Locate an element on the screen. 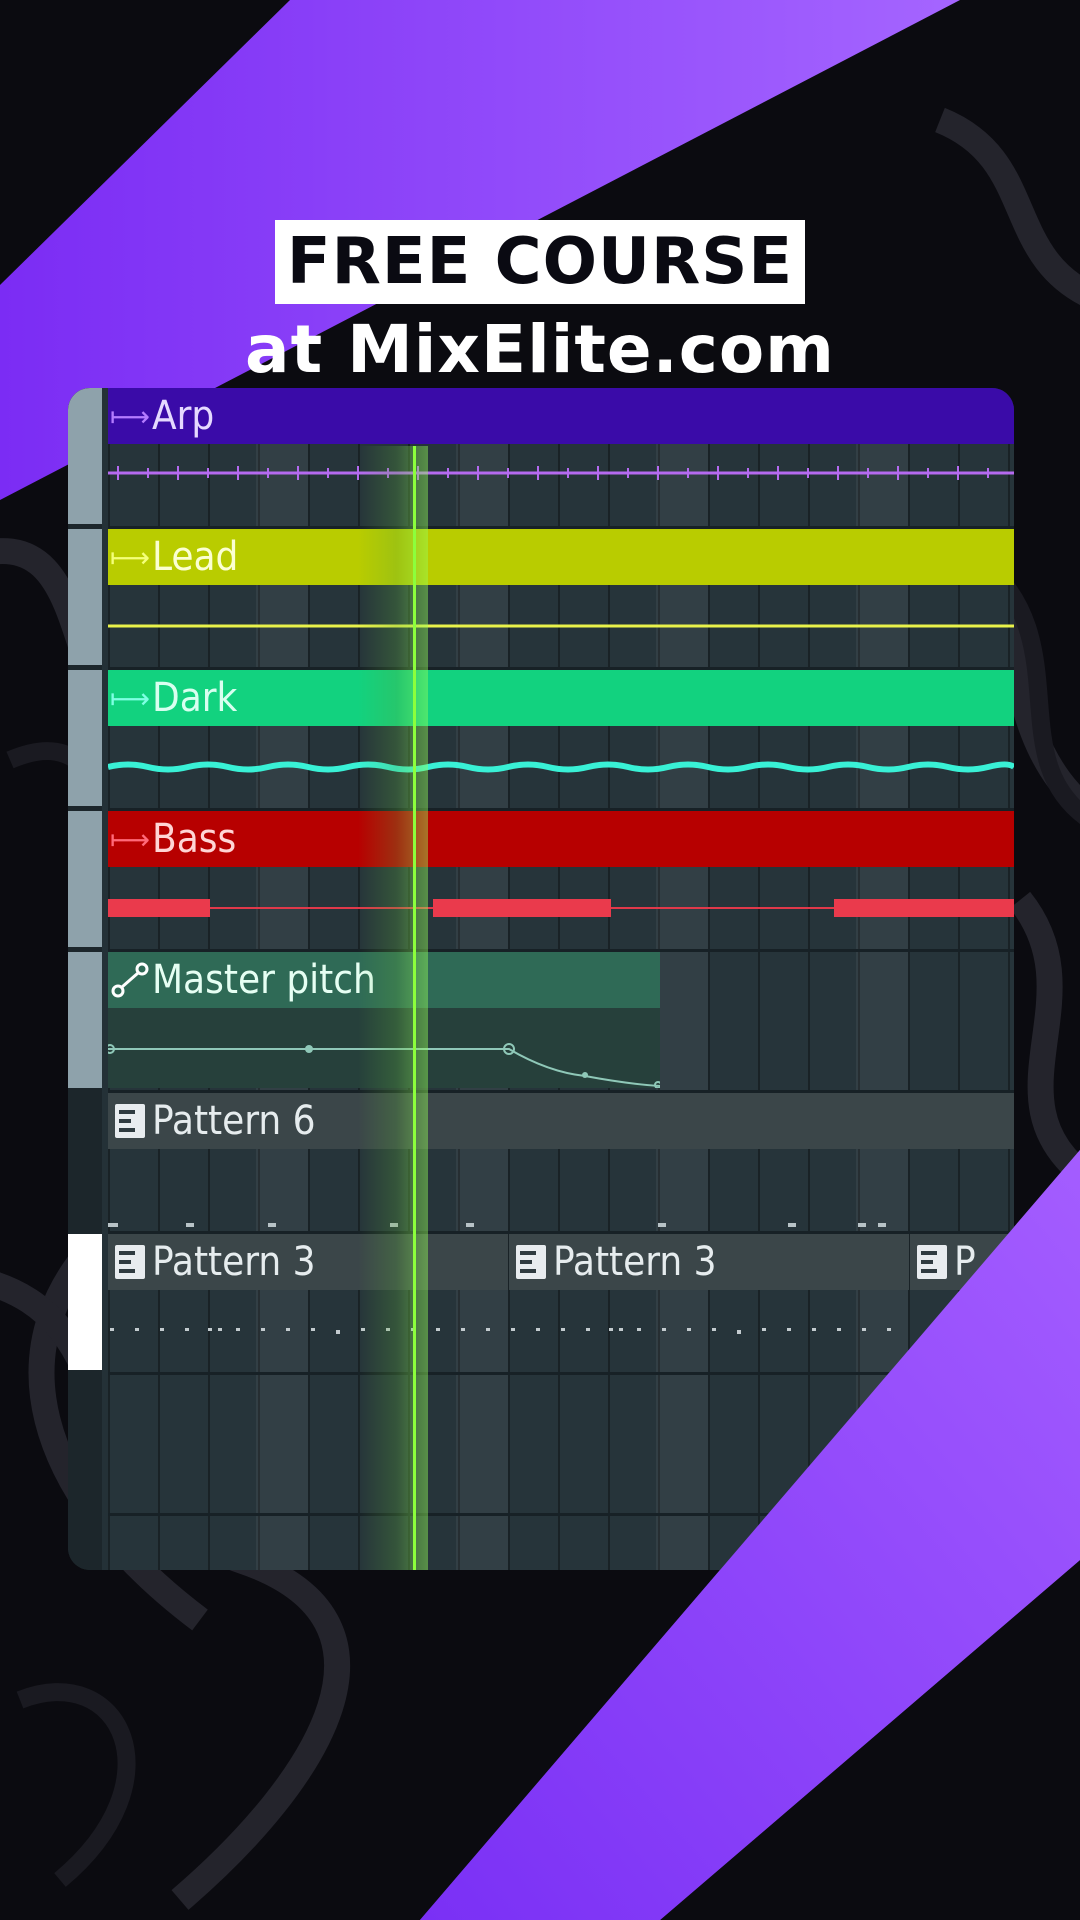 The width and height of the screenshot is (1080, 1920). clip-bass-waveform is located at coordinates (561, 907).